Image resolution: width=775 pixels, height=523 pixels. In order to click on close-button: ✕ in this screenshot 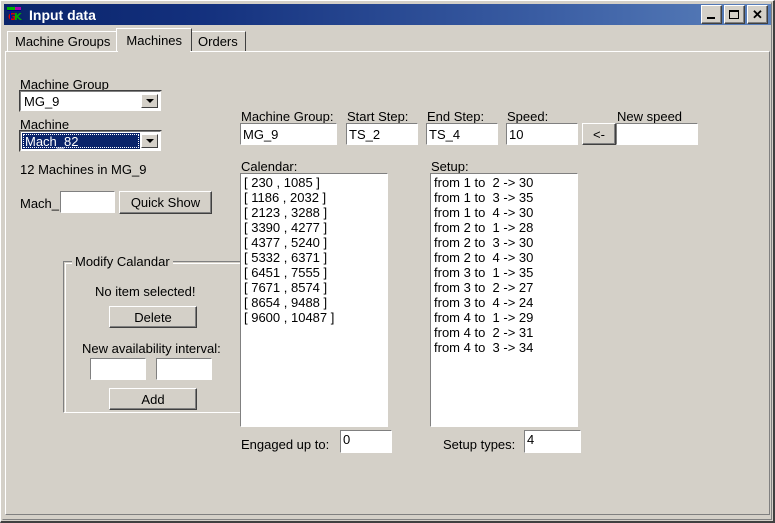, I will do `click(757, 14)`.